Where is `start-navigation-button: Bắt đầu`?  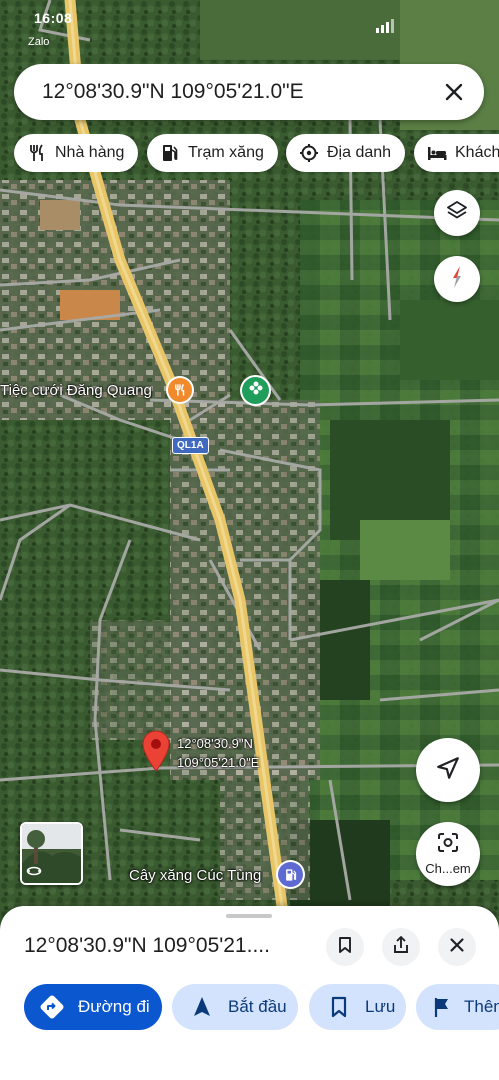
start-navigation-button: Bắt đầu is located at coordinates (235, 1007).